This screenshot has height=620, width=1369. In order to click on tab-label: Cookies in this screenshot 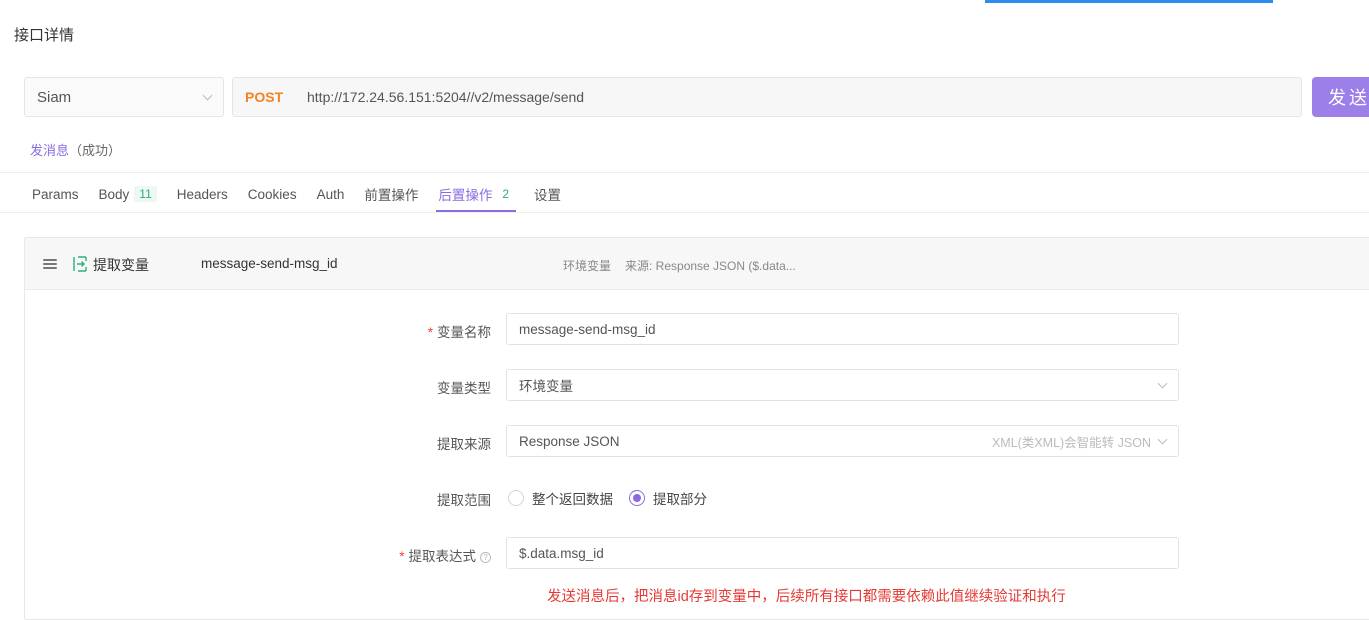, I will do `click(272, 194)`.